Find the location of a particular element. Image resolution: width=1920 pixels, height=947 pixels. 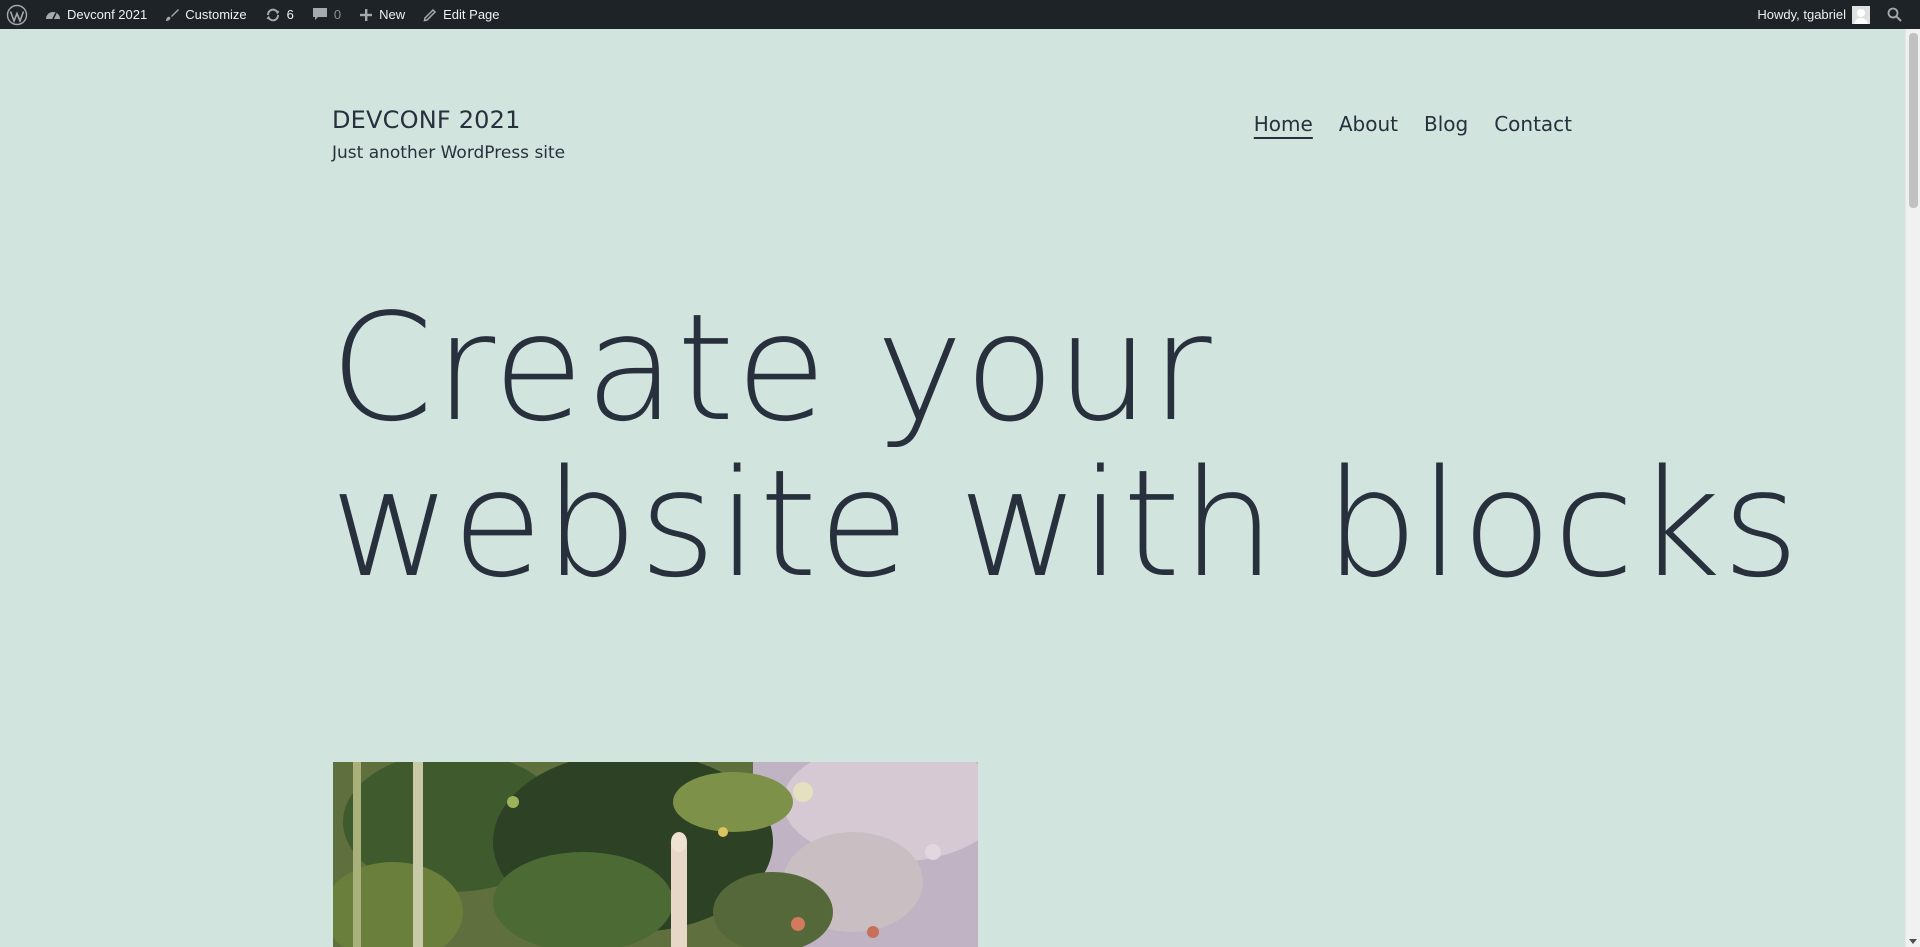

brush-icon is located at coordinates (172, 15).